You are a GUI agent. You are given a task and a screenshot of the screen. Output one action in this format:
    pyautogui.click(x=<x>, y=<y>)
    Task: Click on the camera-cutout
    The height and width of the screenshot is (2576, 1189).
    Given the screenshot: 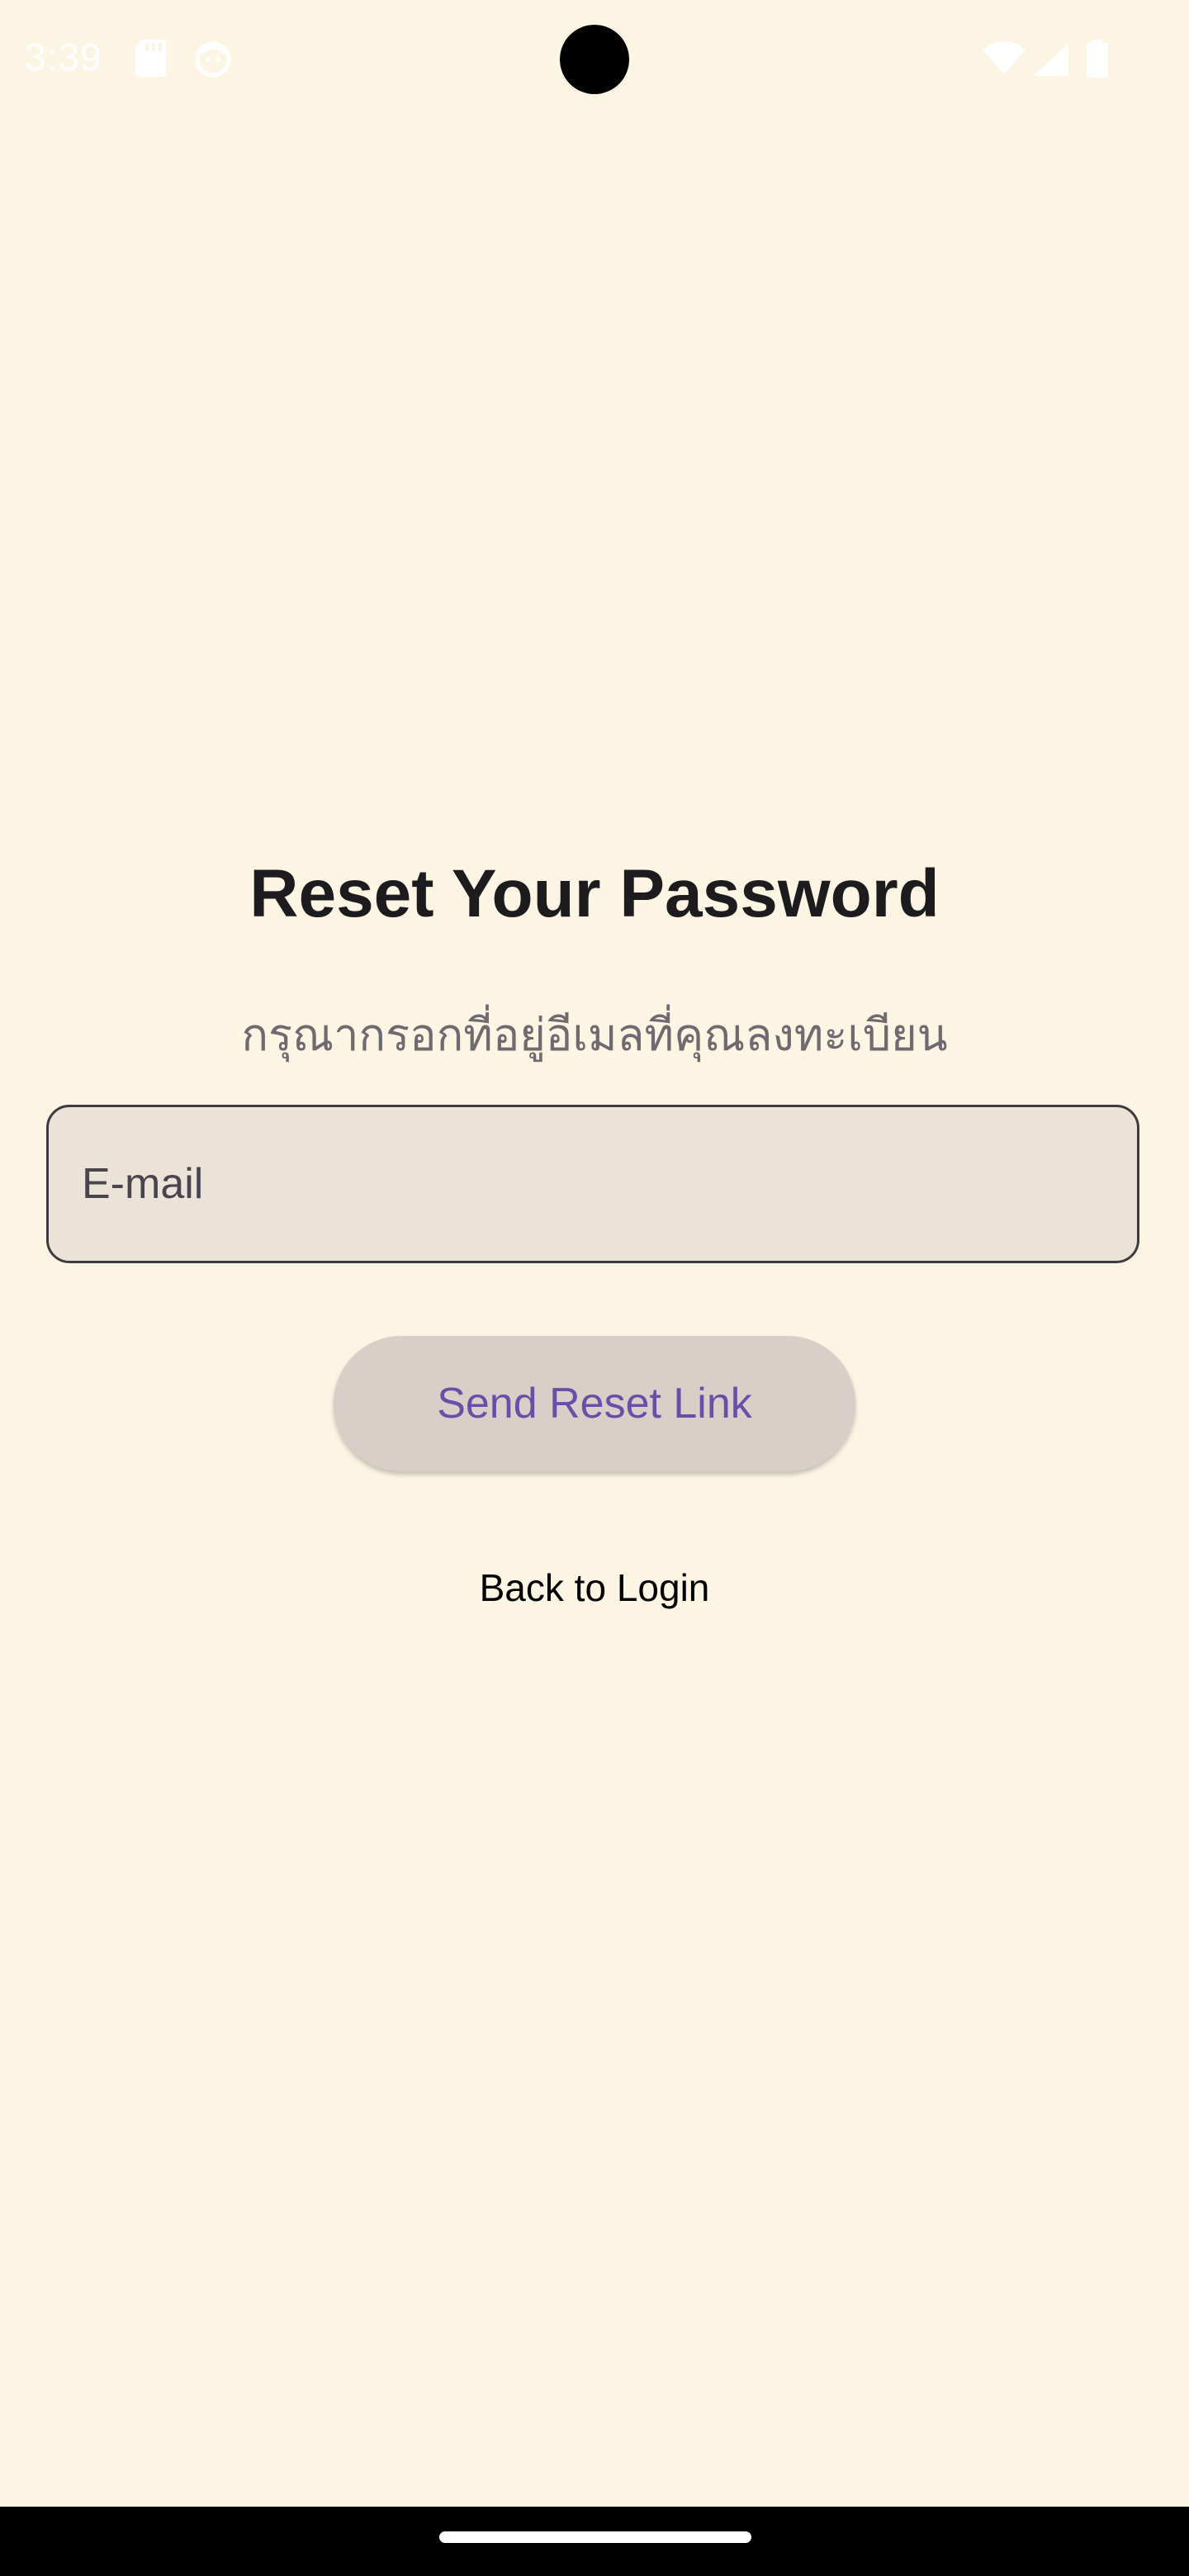 What is the action you would take?
    pyautogui.click(x=594, y=59)
    